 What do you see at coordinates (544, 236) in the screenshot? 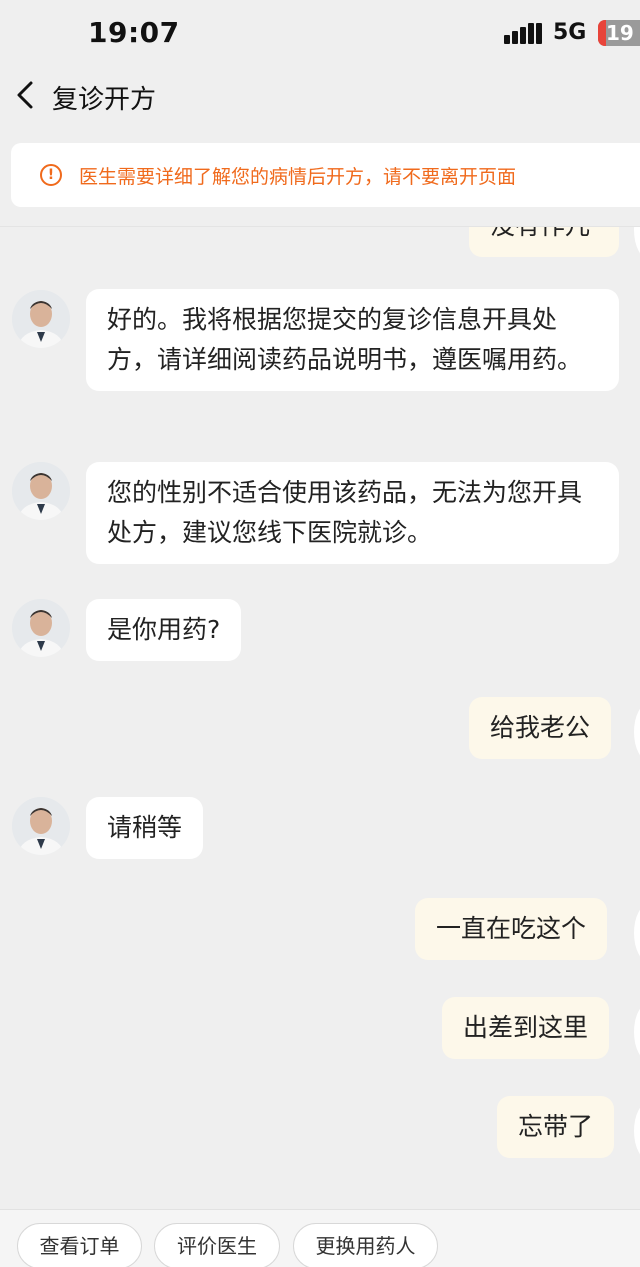
I see `message-text: 没有作儿` at bounding box center [544, 236].